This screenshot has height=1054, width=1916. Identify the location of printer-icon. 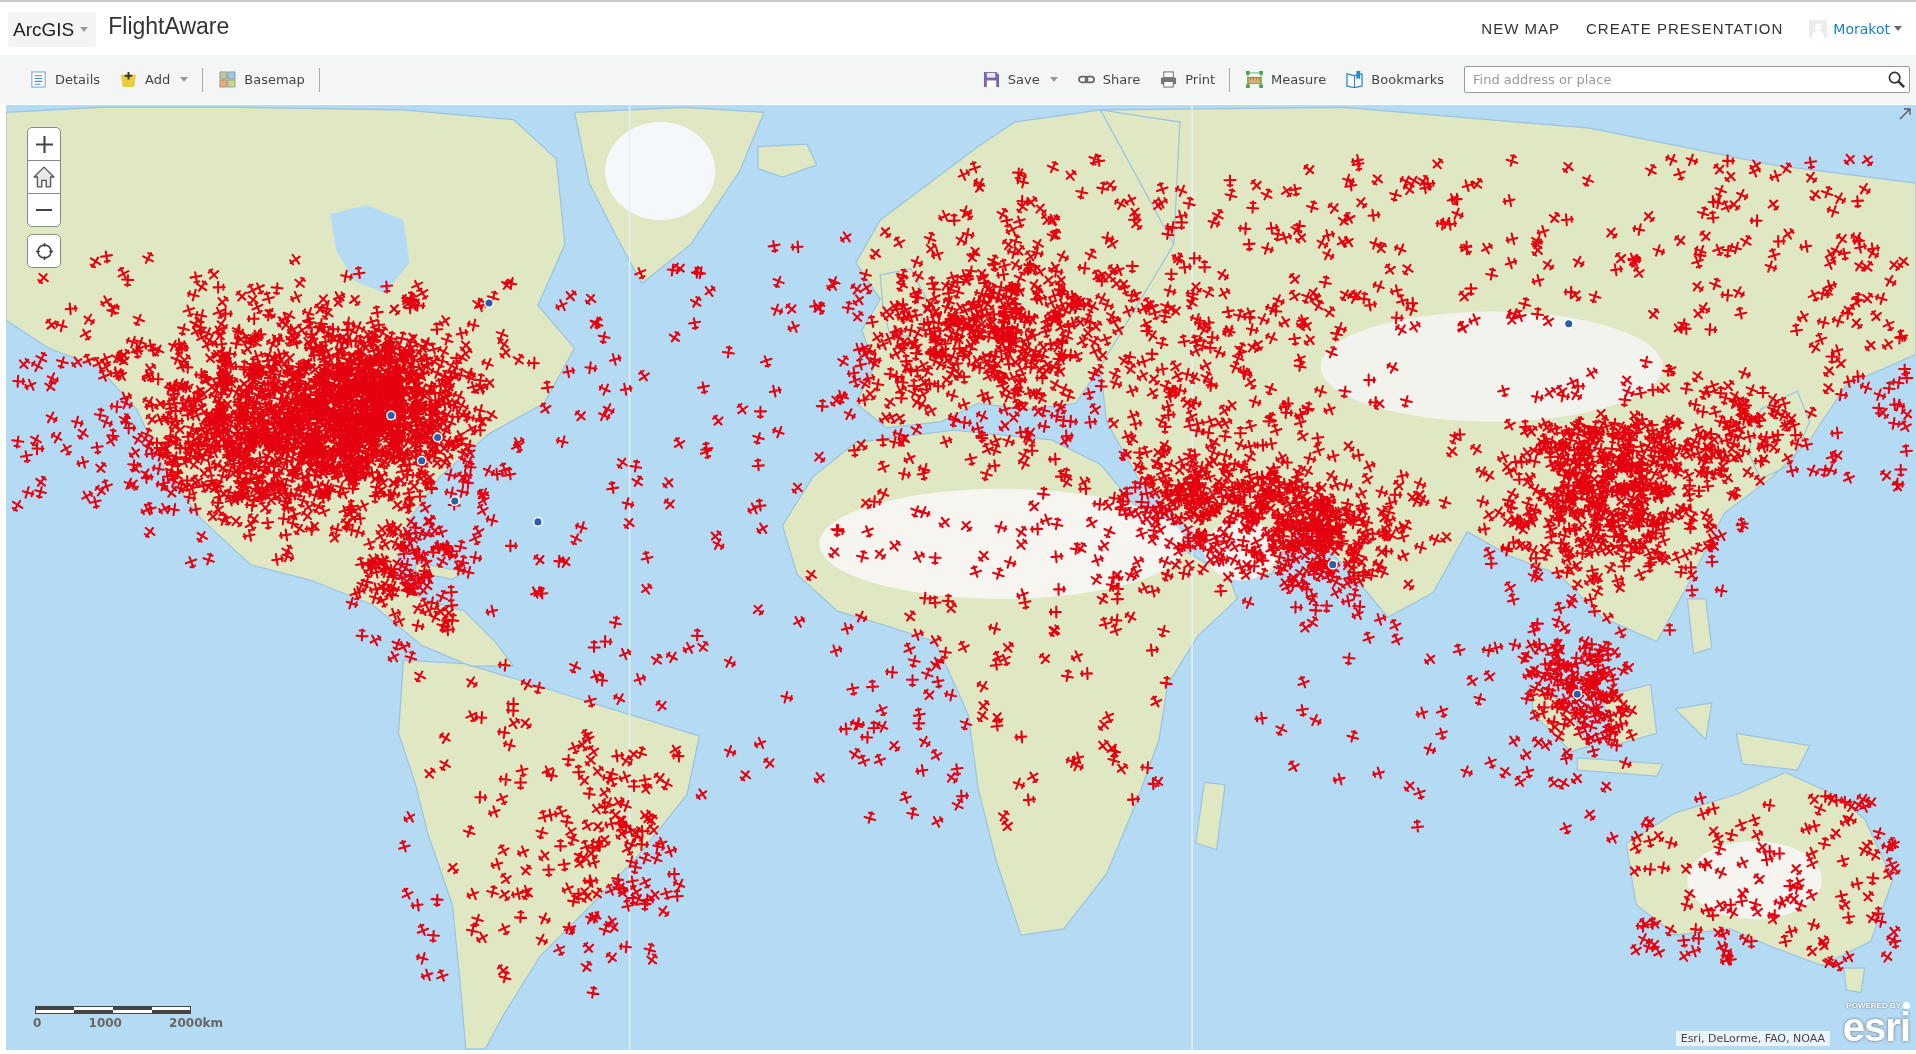
(1169, 79).